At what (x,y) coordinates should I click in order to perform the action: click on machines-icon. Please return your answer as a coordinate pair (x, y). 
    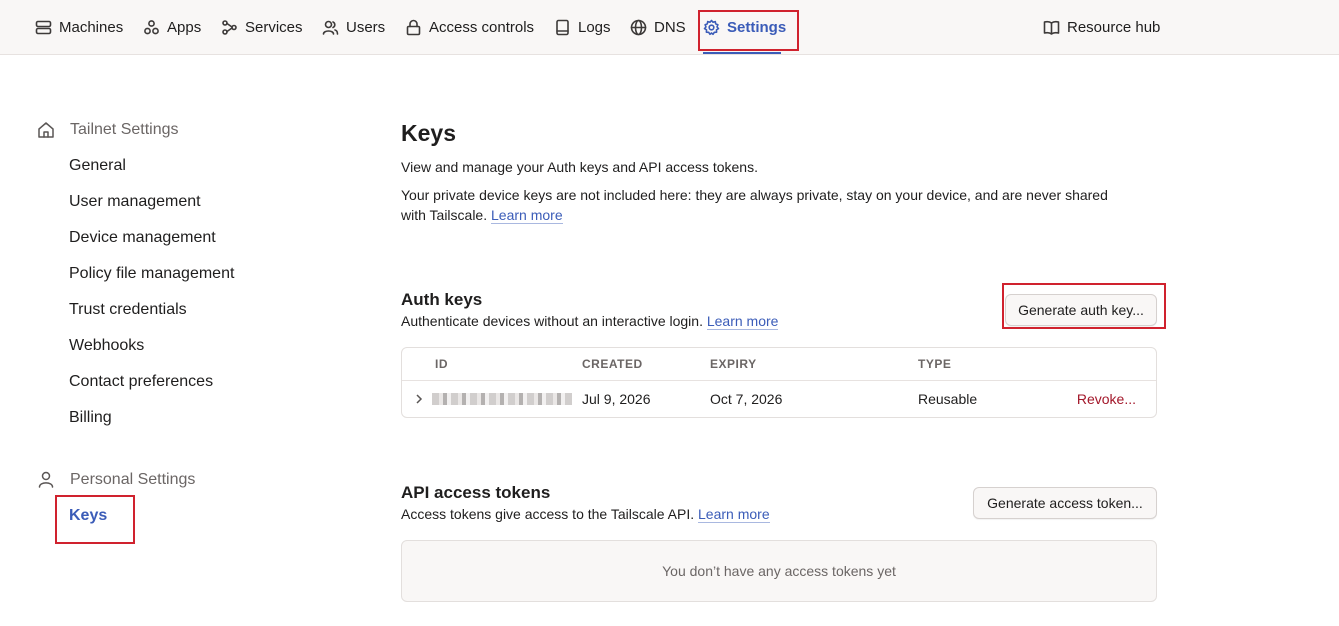
    Looking at the image, I should click on (43, 27).